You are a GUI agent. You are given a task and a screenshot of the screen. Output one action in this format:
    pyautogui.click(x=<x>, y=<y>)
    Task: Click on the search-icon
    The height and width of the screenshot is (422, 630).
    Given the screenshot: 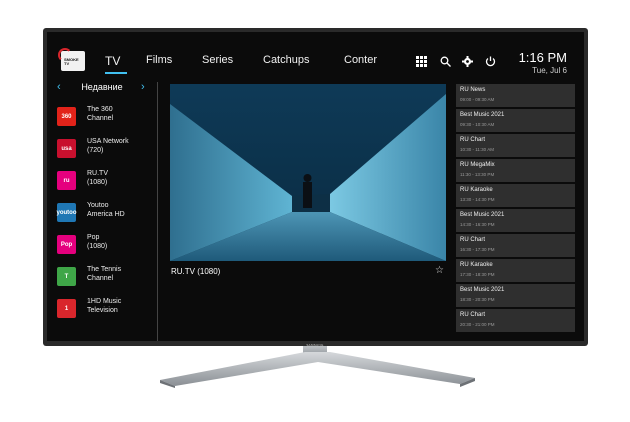 What is the action you would take?
    pyautogui.click(x=445, y=61)
    